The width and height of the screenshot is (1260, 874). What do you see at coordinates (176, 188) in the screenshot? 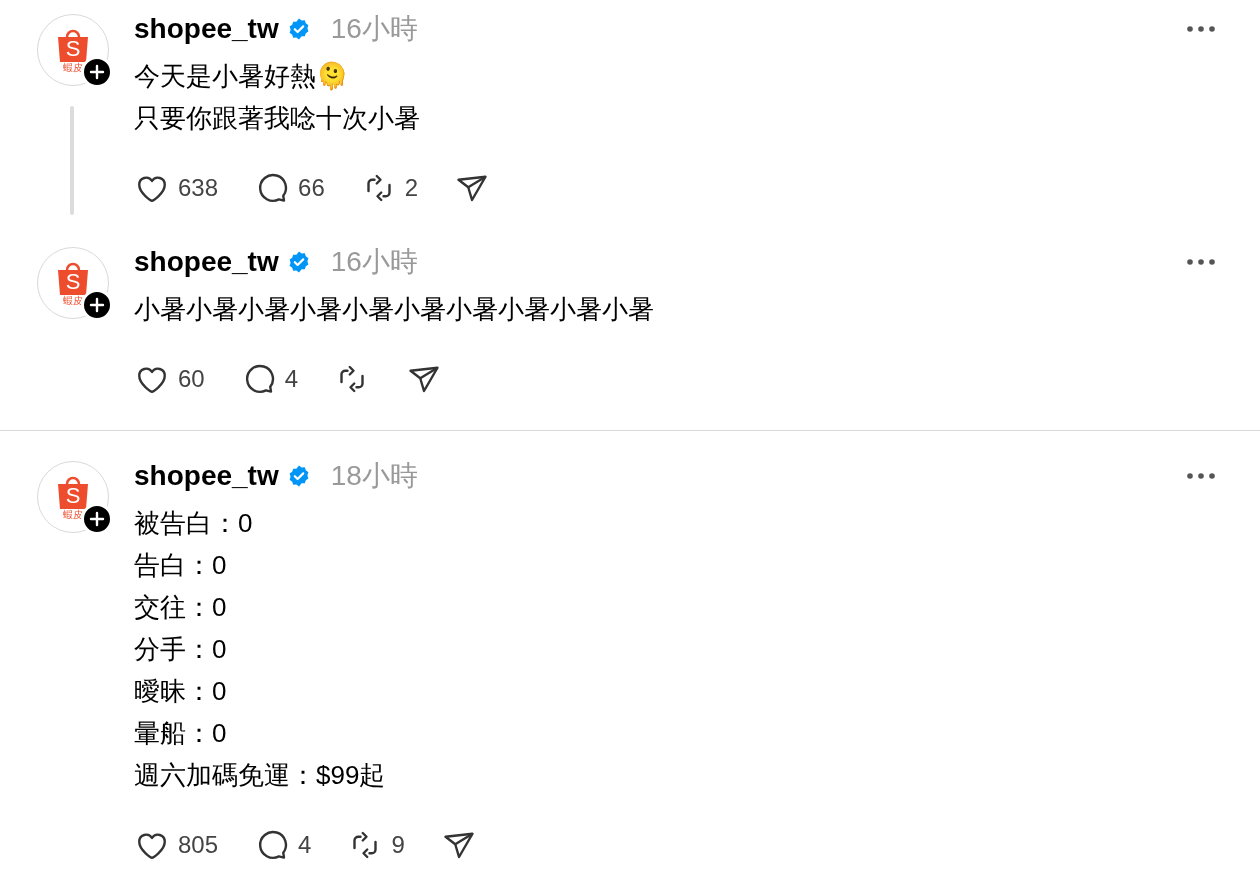
I see `like-button: 638` at bounding box center [176, 188].